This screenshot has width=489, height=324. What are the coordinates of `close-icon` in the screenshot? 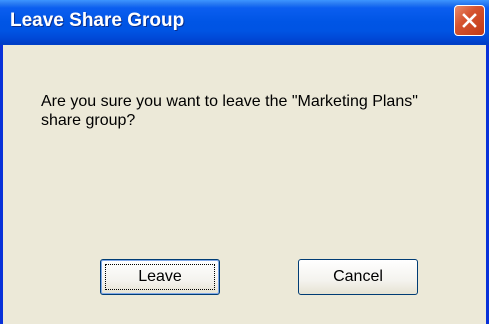 It's located at (469, 20).